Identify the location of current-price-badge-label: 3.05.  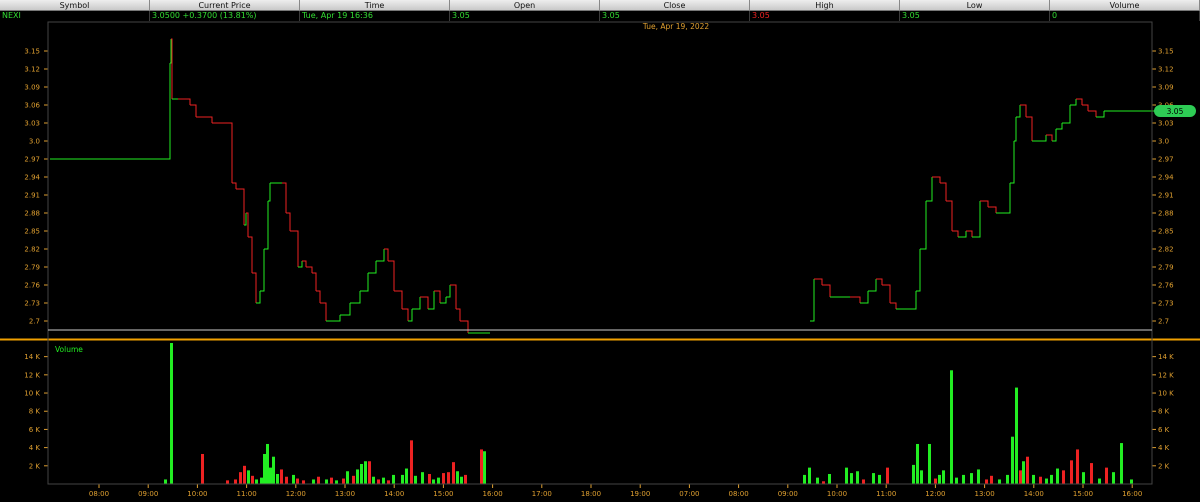
(1175, 111).